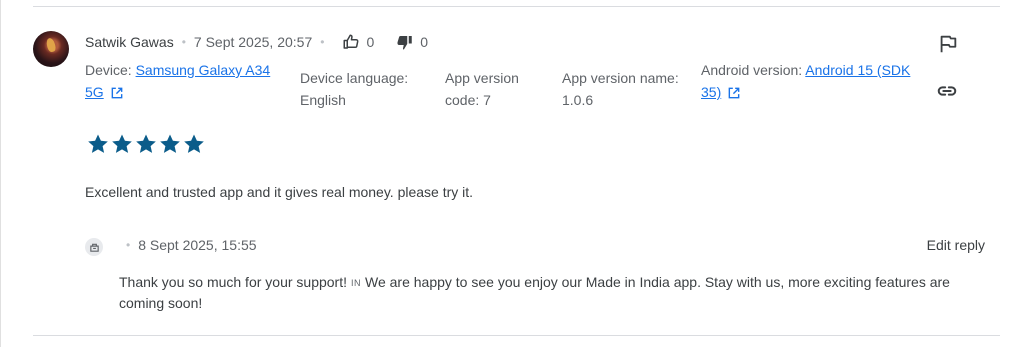 The width and height of the screenshot is (1018, 347). Describe the element at coordinates (185, 81) in the screenshot. I see `device-field: Device: Samsung Galaxy A34 5G` at that location.